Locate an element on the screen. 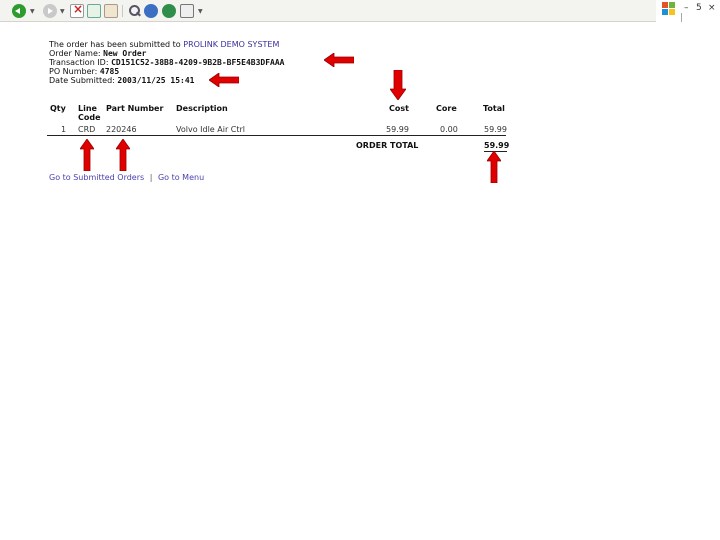  toolbar-separator is located at coordinates (122, 11).